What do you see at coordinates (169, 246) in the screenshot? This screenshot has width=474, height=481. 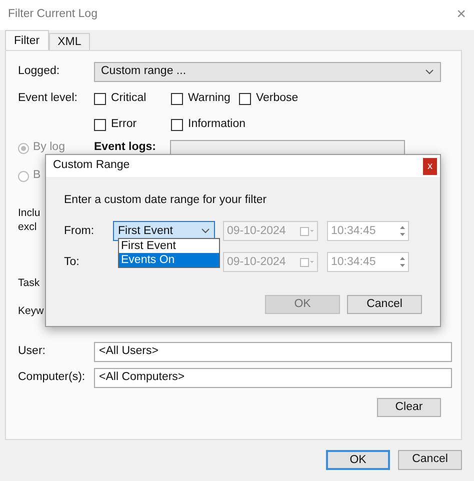 I see `dropdown-option: First Event` at bounding box center [169, 246].